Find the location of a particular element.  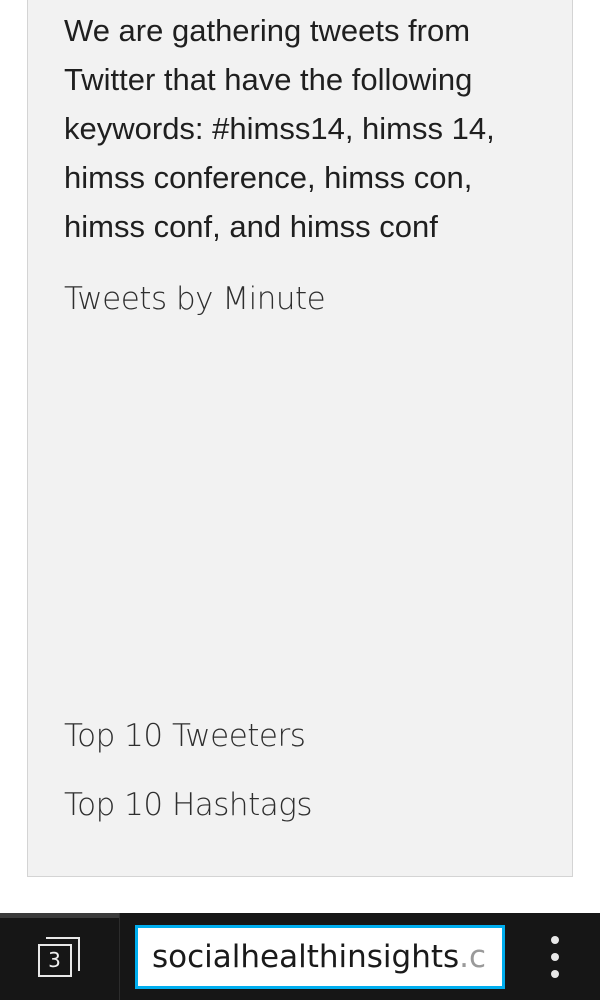

tabs-button: 3 is located at coordinates (59, 956).